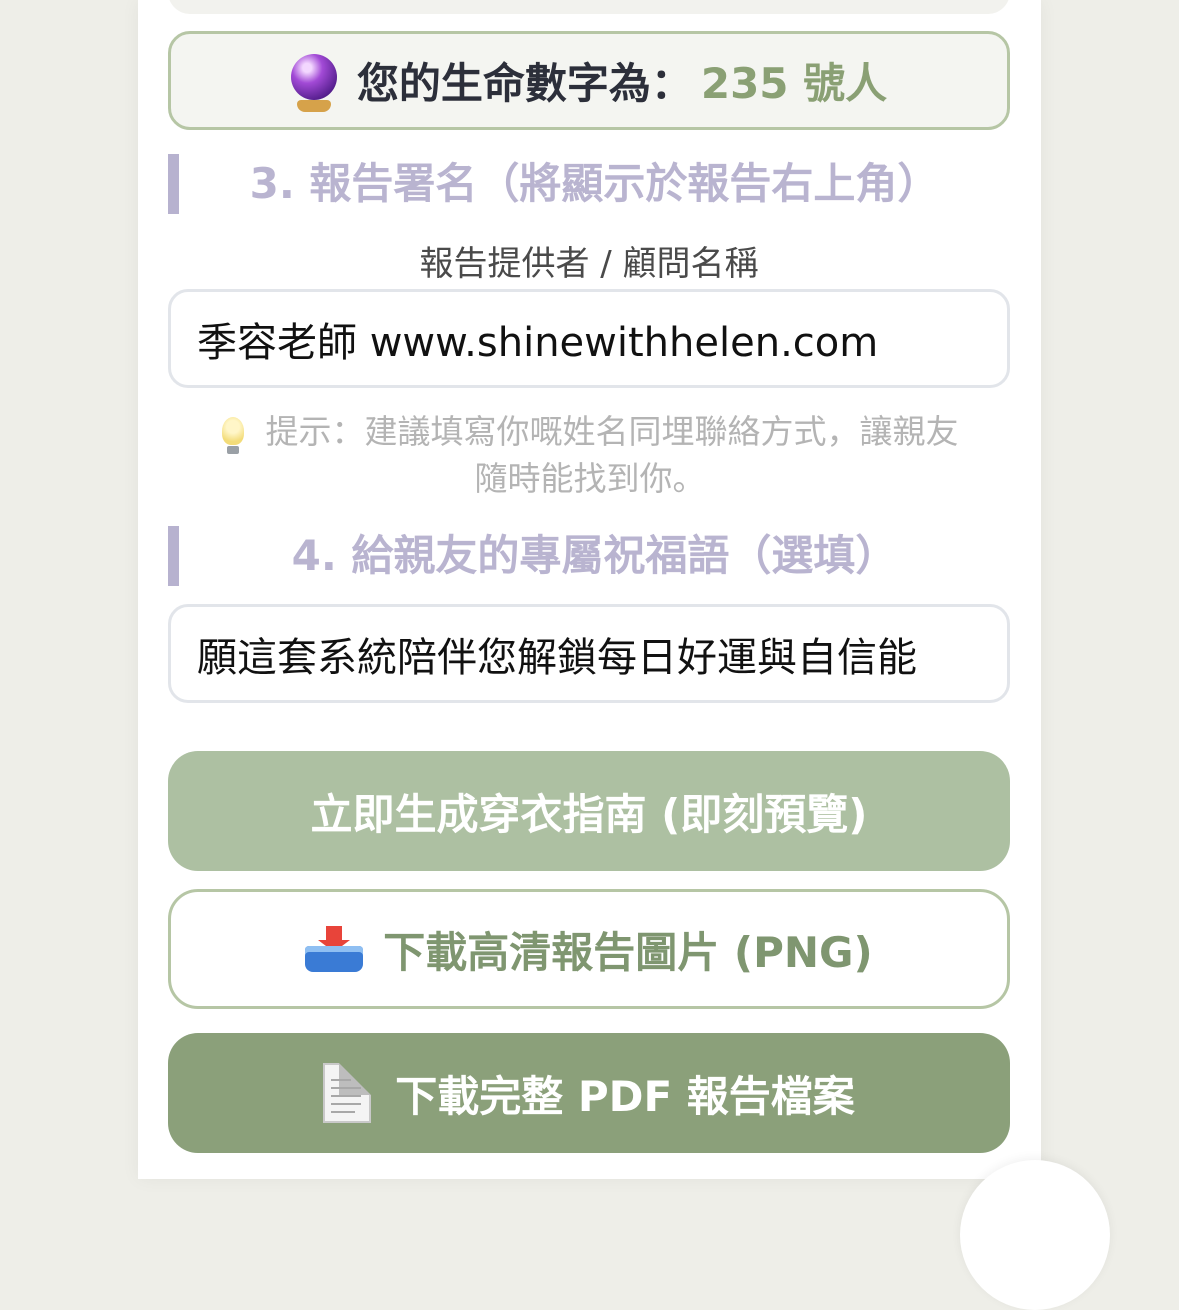 Image resolution: width=1179 pixels, height=1310 pixels. Describe the element at coordinates (524, 83) in the screenshot. I see `life-number-prefix: 您的生命數字為：` at that location.